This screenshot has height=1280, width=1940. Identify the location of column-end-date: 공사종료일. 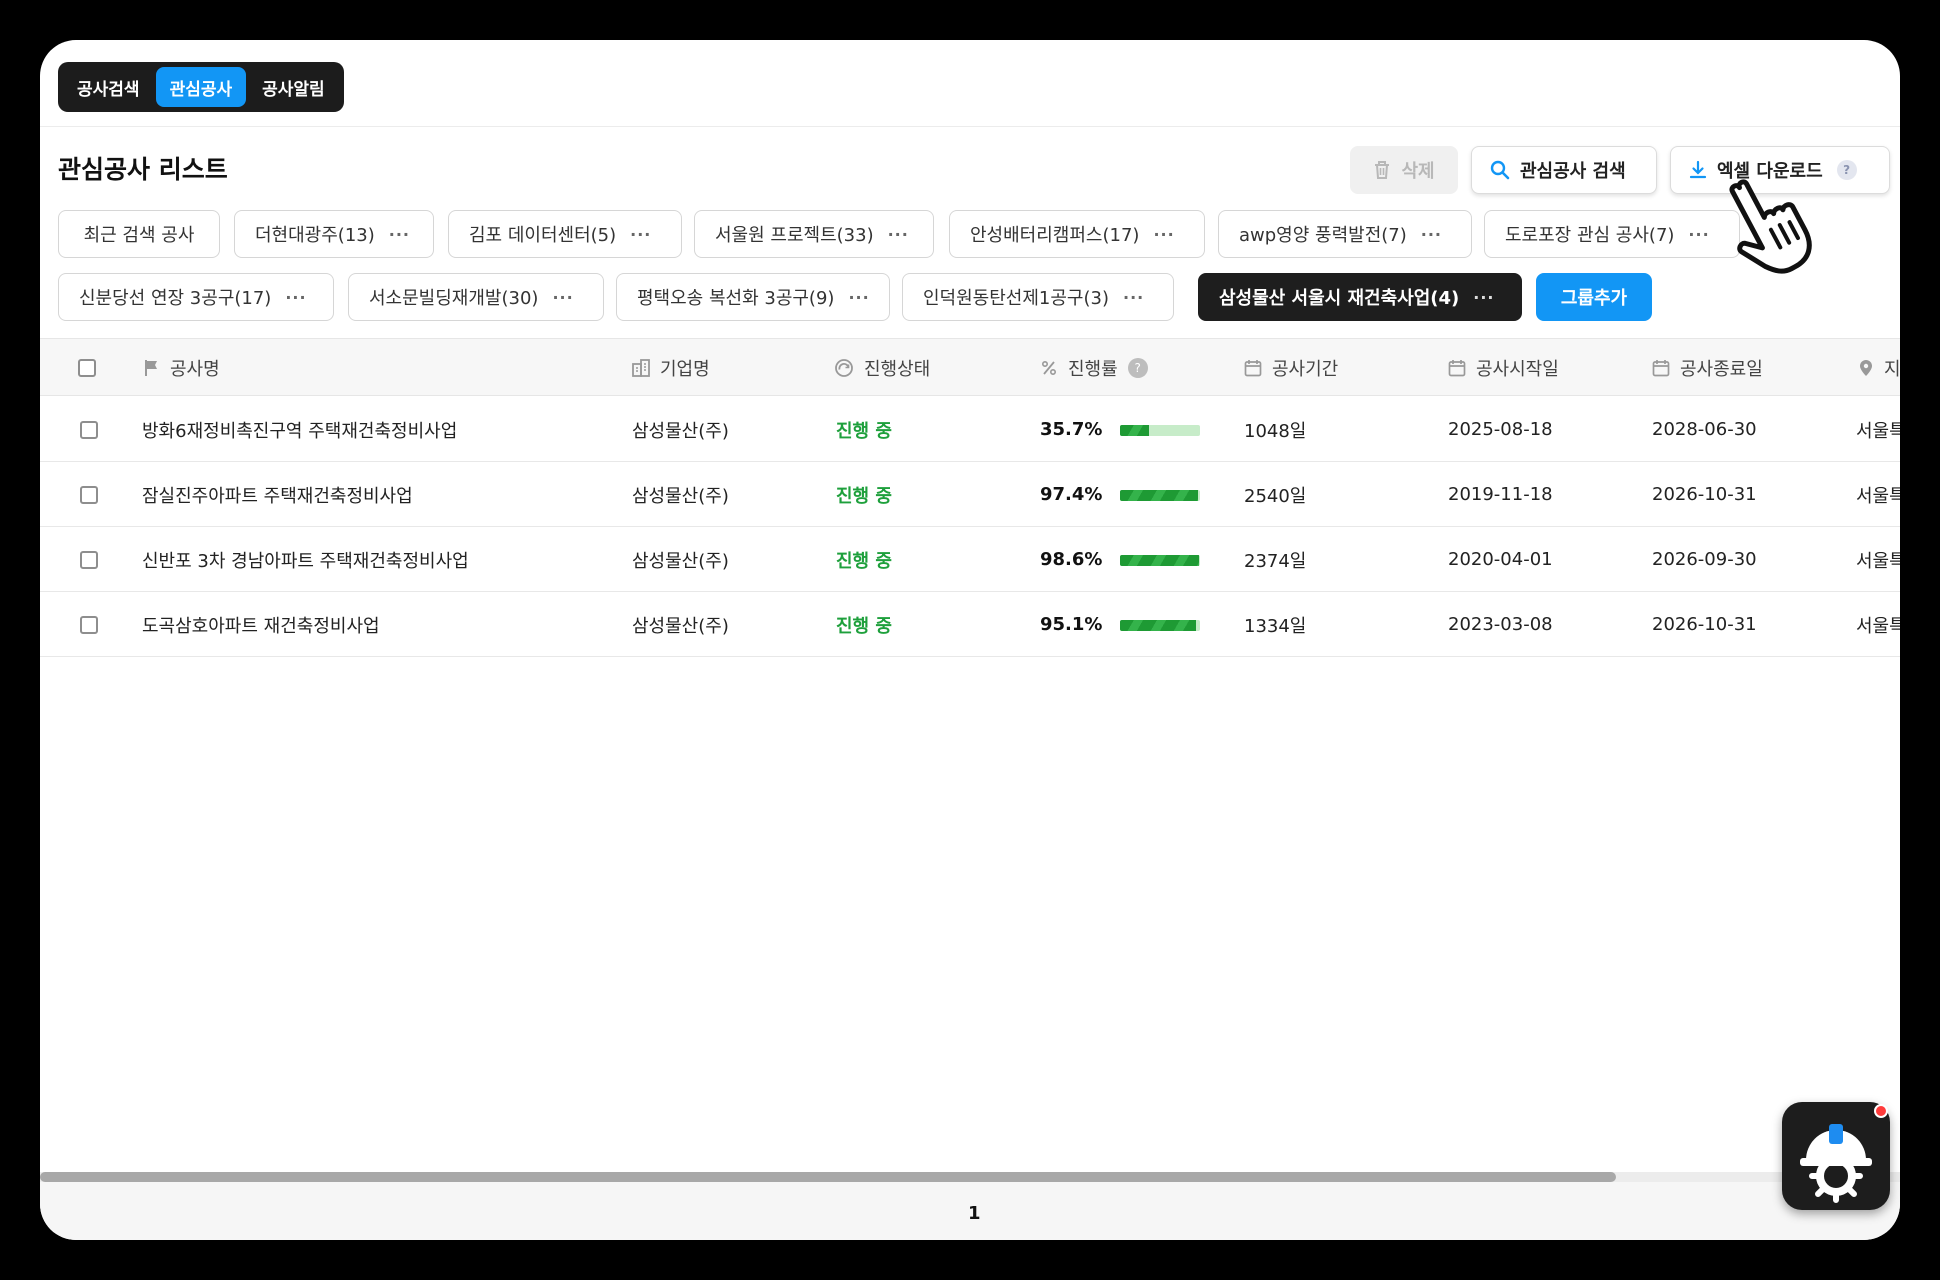
(1707, 368).